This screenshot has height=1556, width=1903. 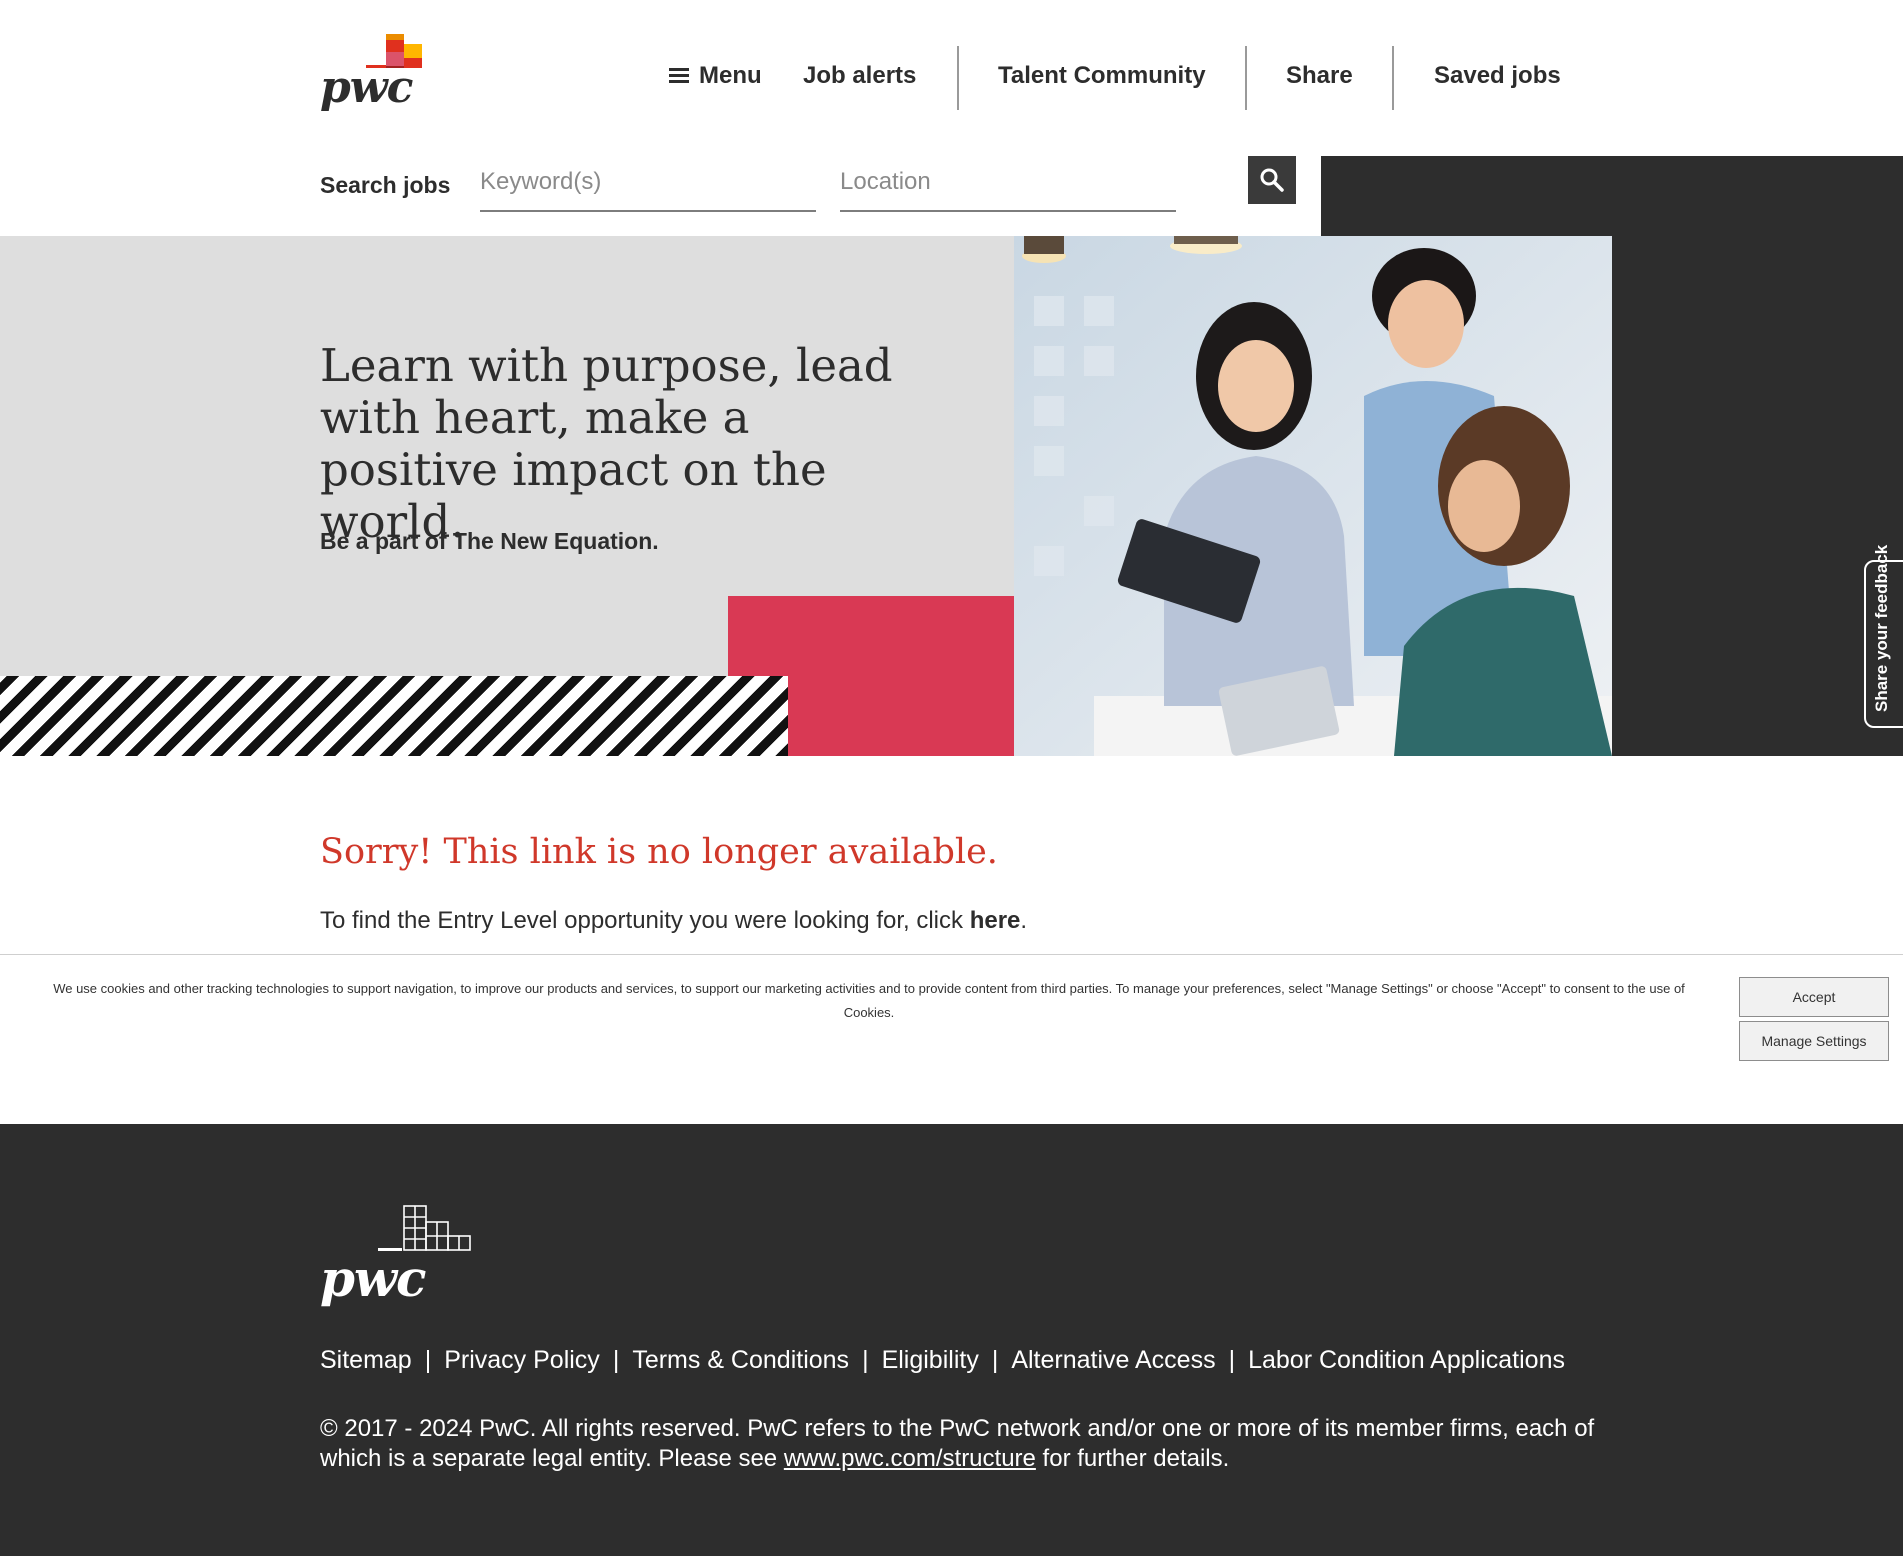 I want to click on logo-wordmark: pwc, so click(x=366, y=87).